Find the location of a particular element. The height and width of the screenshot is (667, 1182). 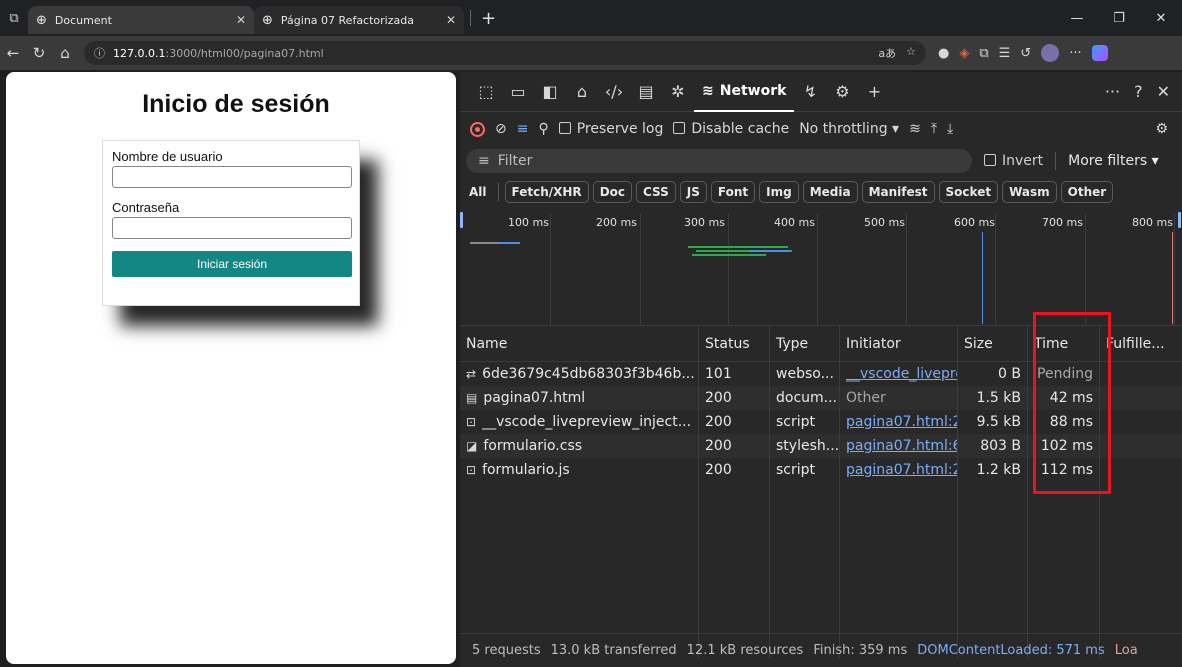

toolbar-icons: ● ◈ ⧉ ☰ ↺ ··· is located at coordinates (1023, 53).